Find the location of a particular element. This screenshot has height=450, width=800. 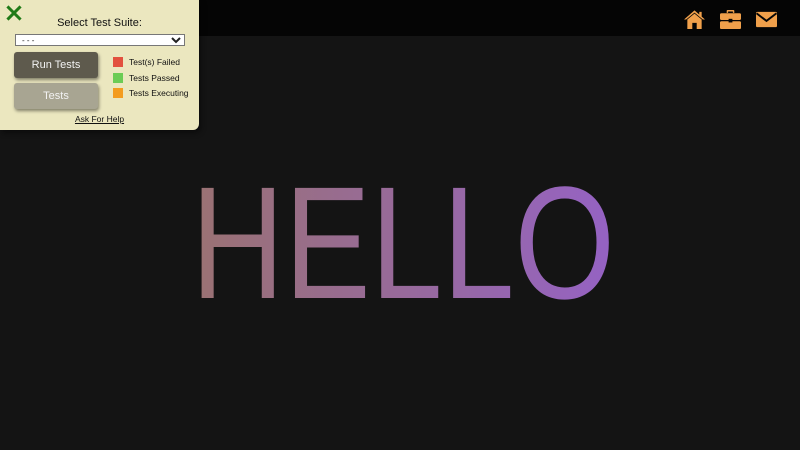

legend-label-executing: Tests Executing is located at coordinates (159, 93).